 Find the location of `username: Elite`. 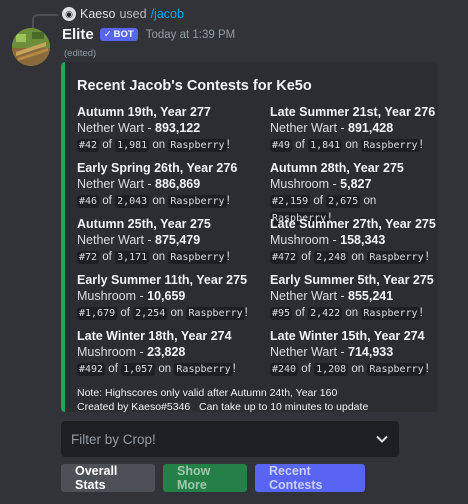

username: Elite is located at coordinates (78, 34).